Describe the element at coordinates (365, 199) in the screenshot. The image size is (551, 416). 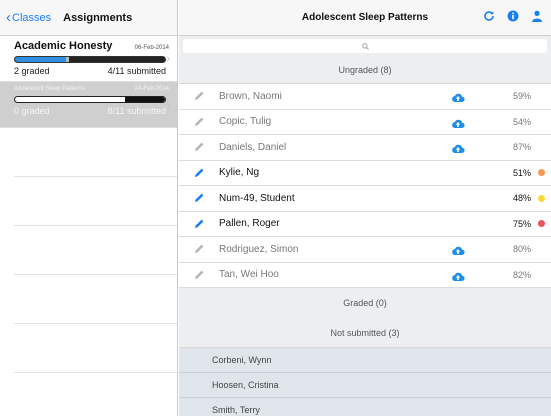
I see `student-row: Num-49, Student 48%` at that location.